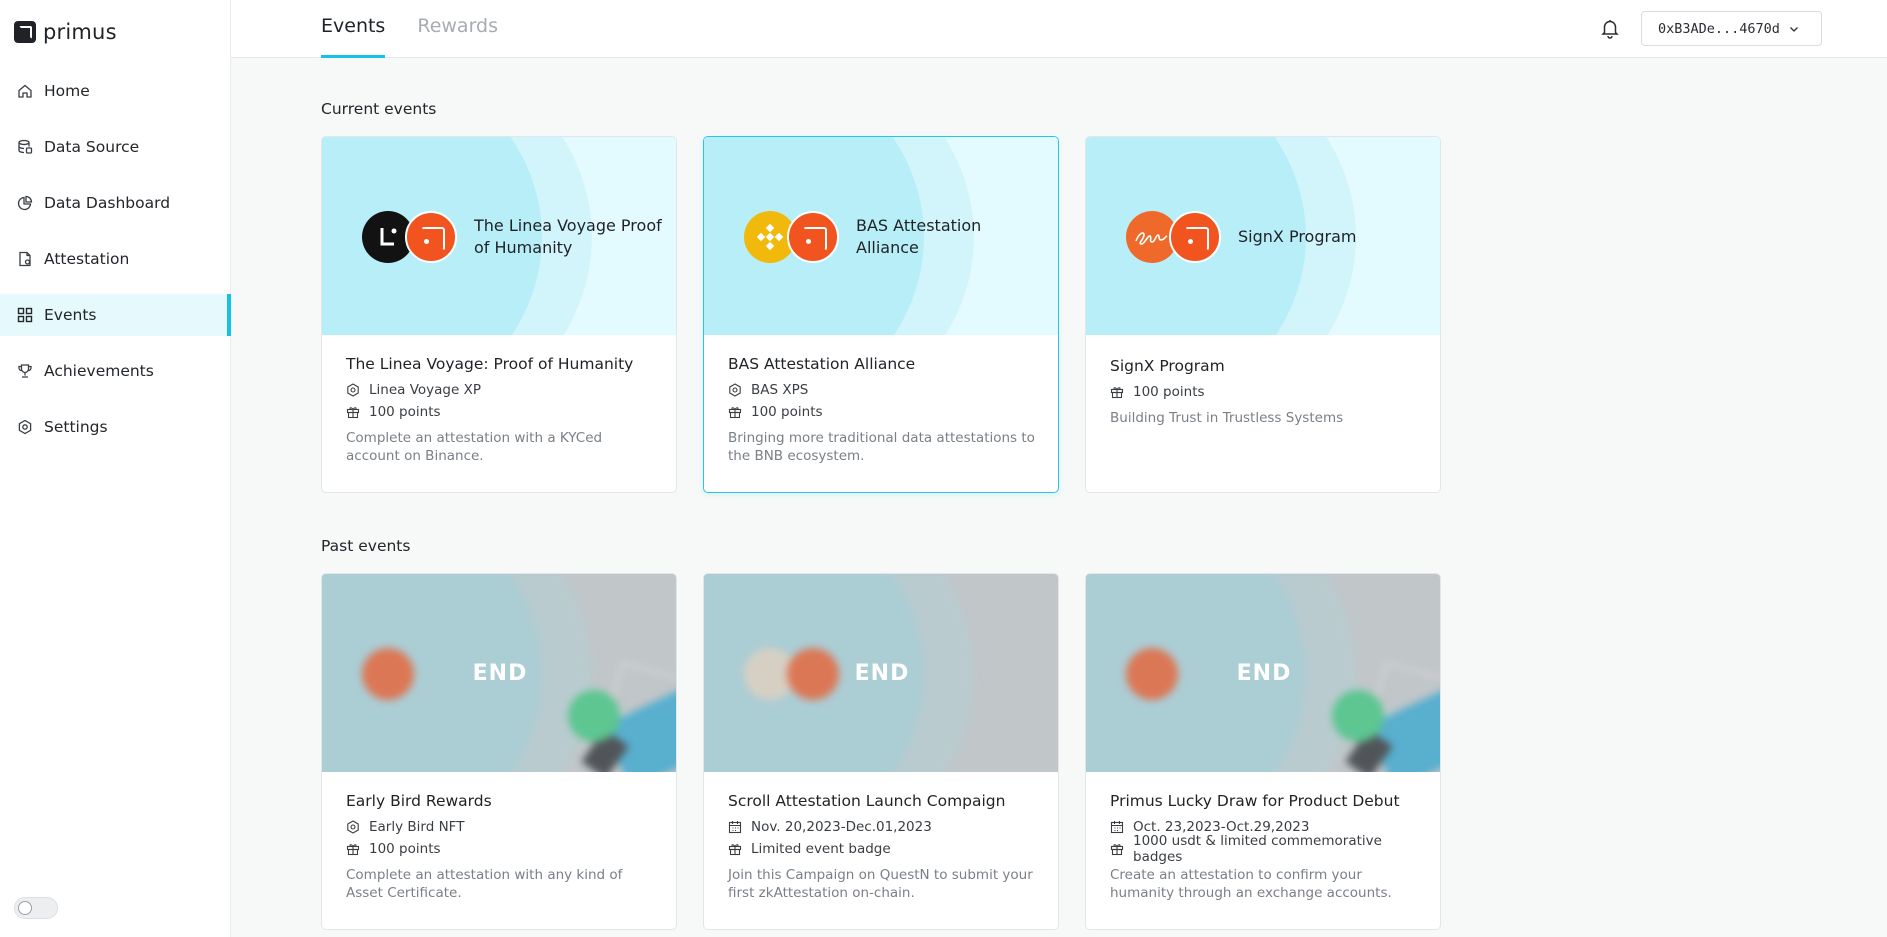  I want to click on sidebar-item-label: Home, so click(67, 91).